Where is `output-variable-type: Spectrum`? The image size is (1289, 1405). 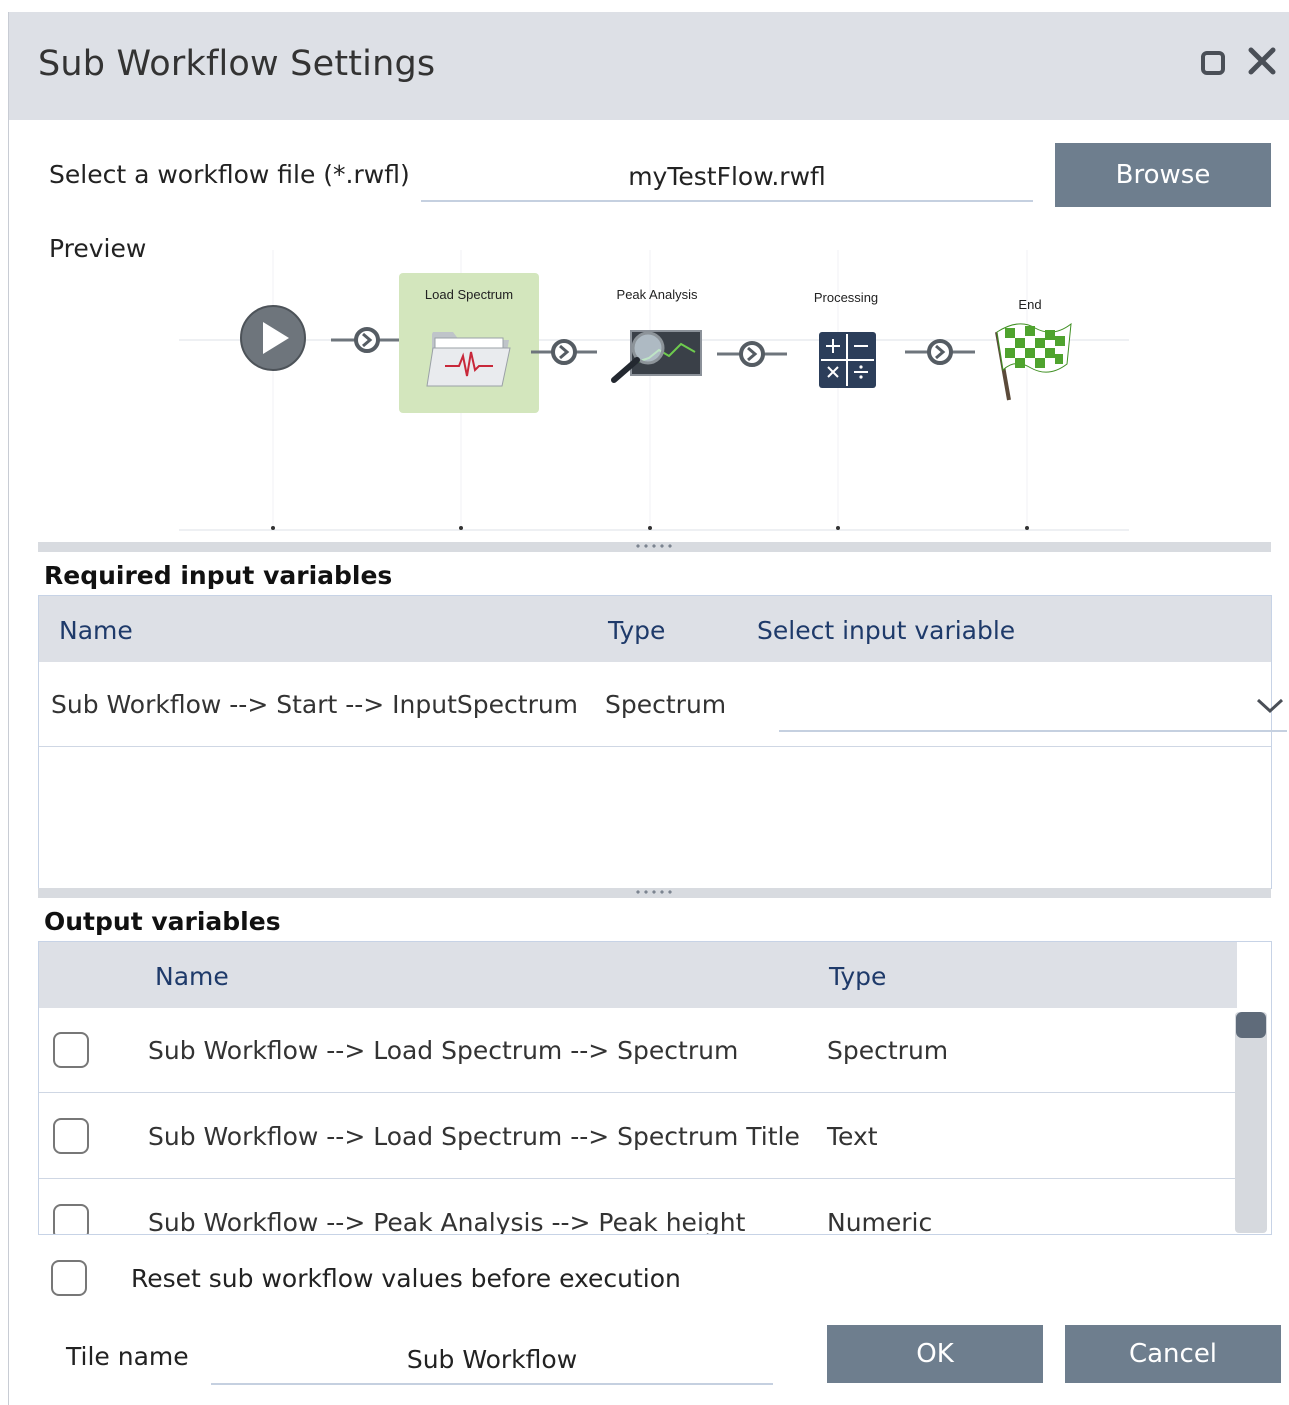 output-variable-type: Spectrum is located at coordinates (888, 1050).